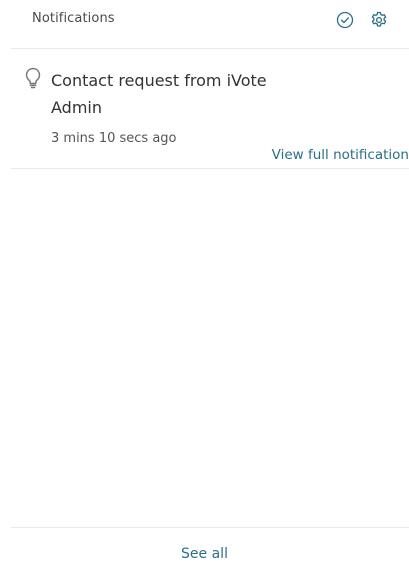 The image size is (409, 575). I want to click on notification-divider, so click(210, 168).